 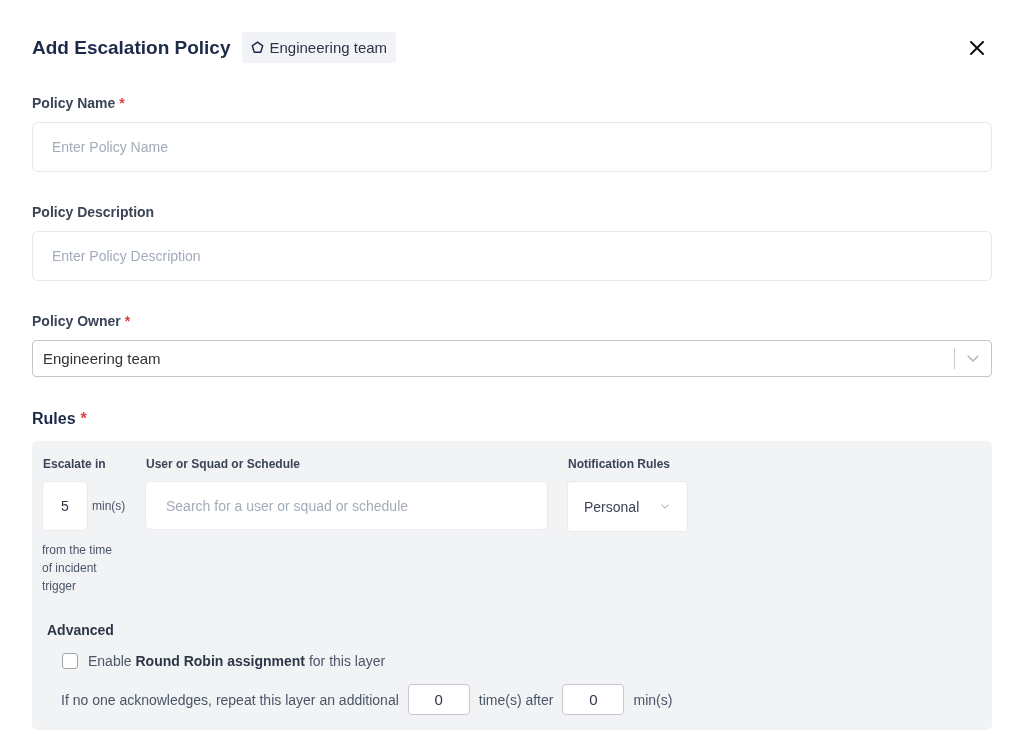 What do you see at coordinates (512, 358) in the screenshot?
I see `owner-select: Engineering team` at bounding box center [512, 358].